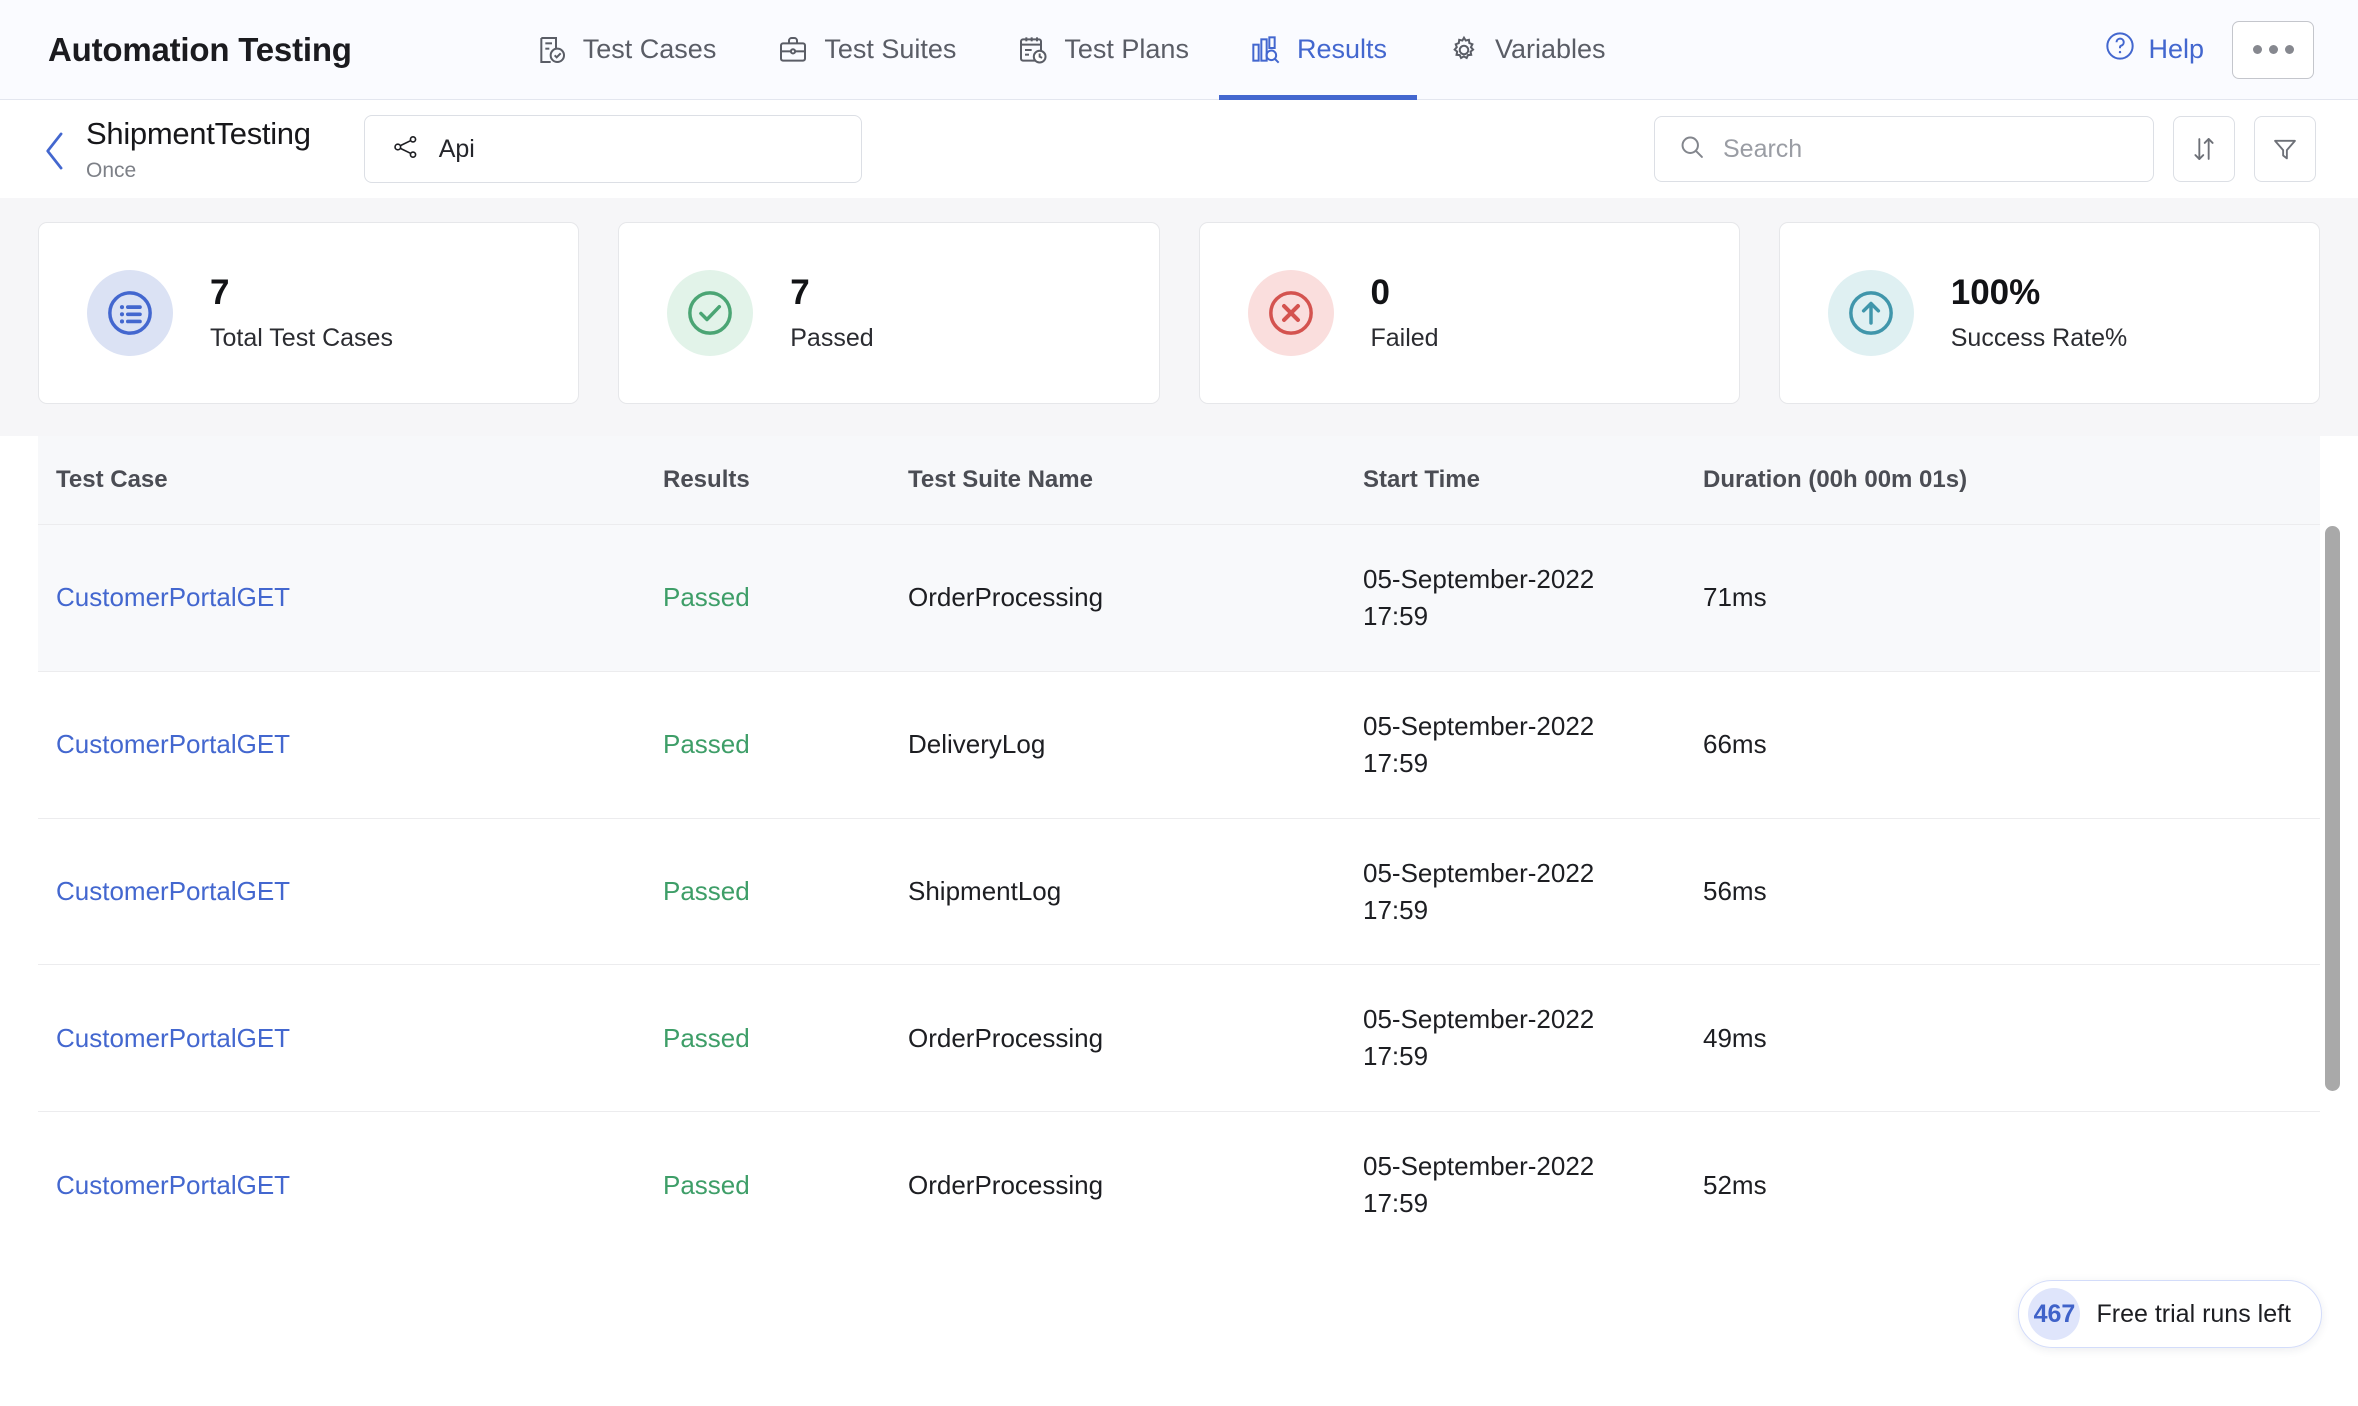  I want to click on test-cases-icon, so click(552, 50).